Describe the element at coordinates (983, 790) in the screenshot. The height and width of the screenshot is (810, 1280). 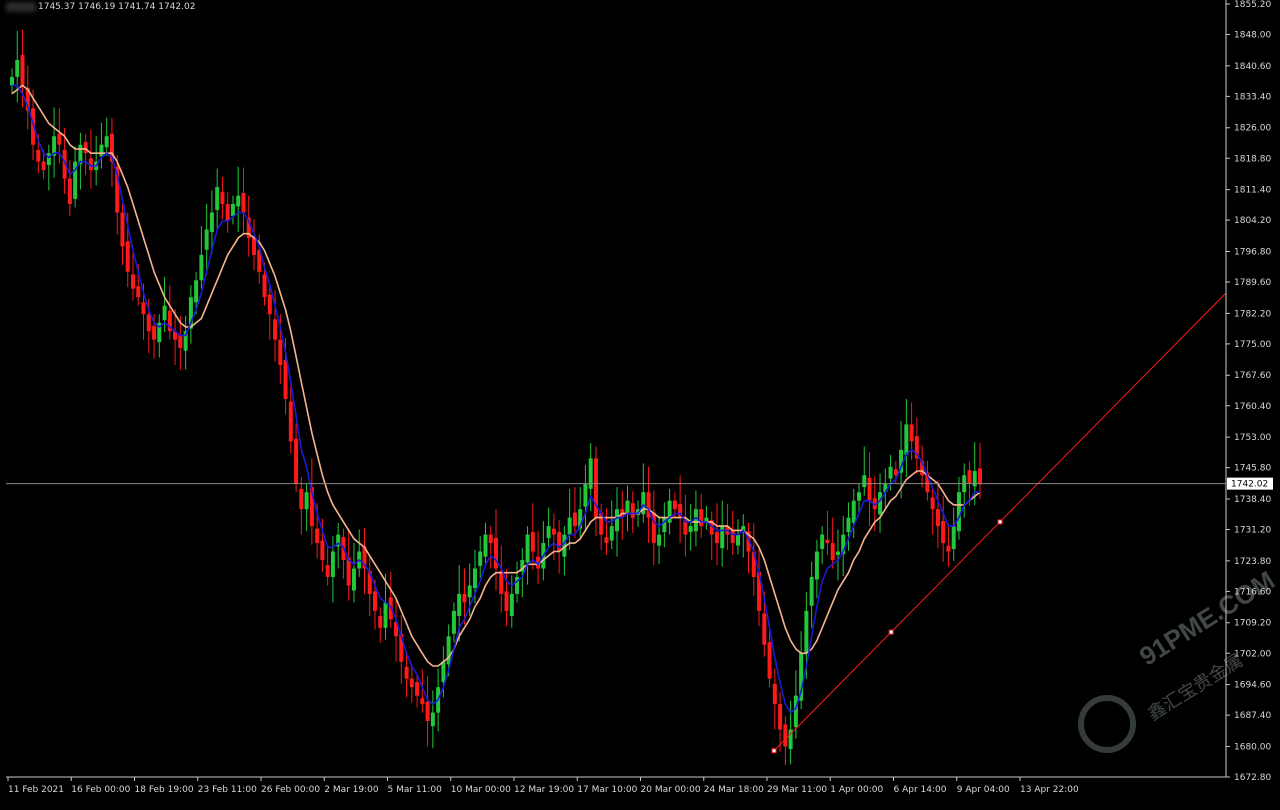
I see `x-tick-label: 9 Apr 04:00` at that location.